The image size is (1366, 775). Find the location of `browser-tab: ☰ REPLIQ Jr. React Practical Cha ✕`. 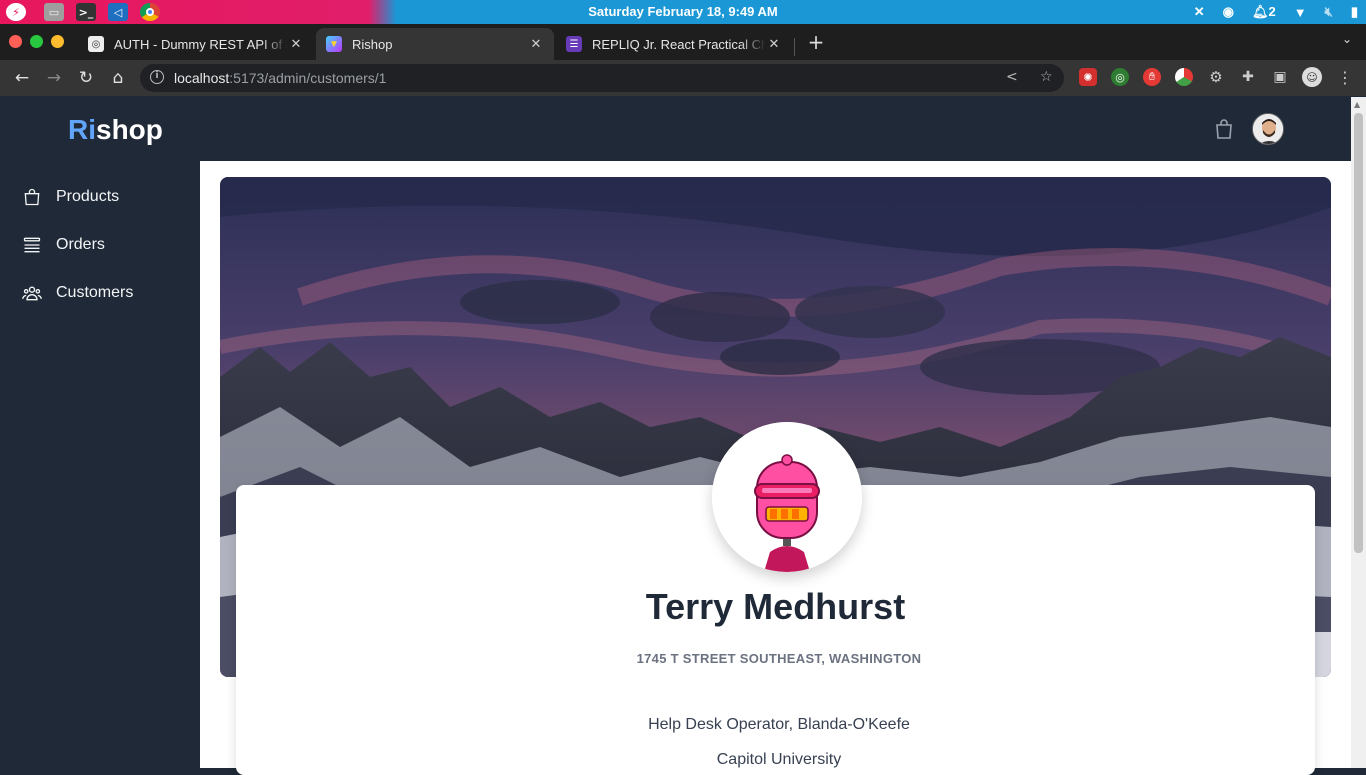

browser-tab: ☰ REPLIQ Jr. React Practical Cha ✕ is located at coordinates (674, 44).